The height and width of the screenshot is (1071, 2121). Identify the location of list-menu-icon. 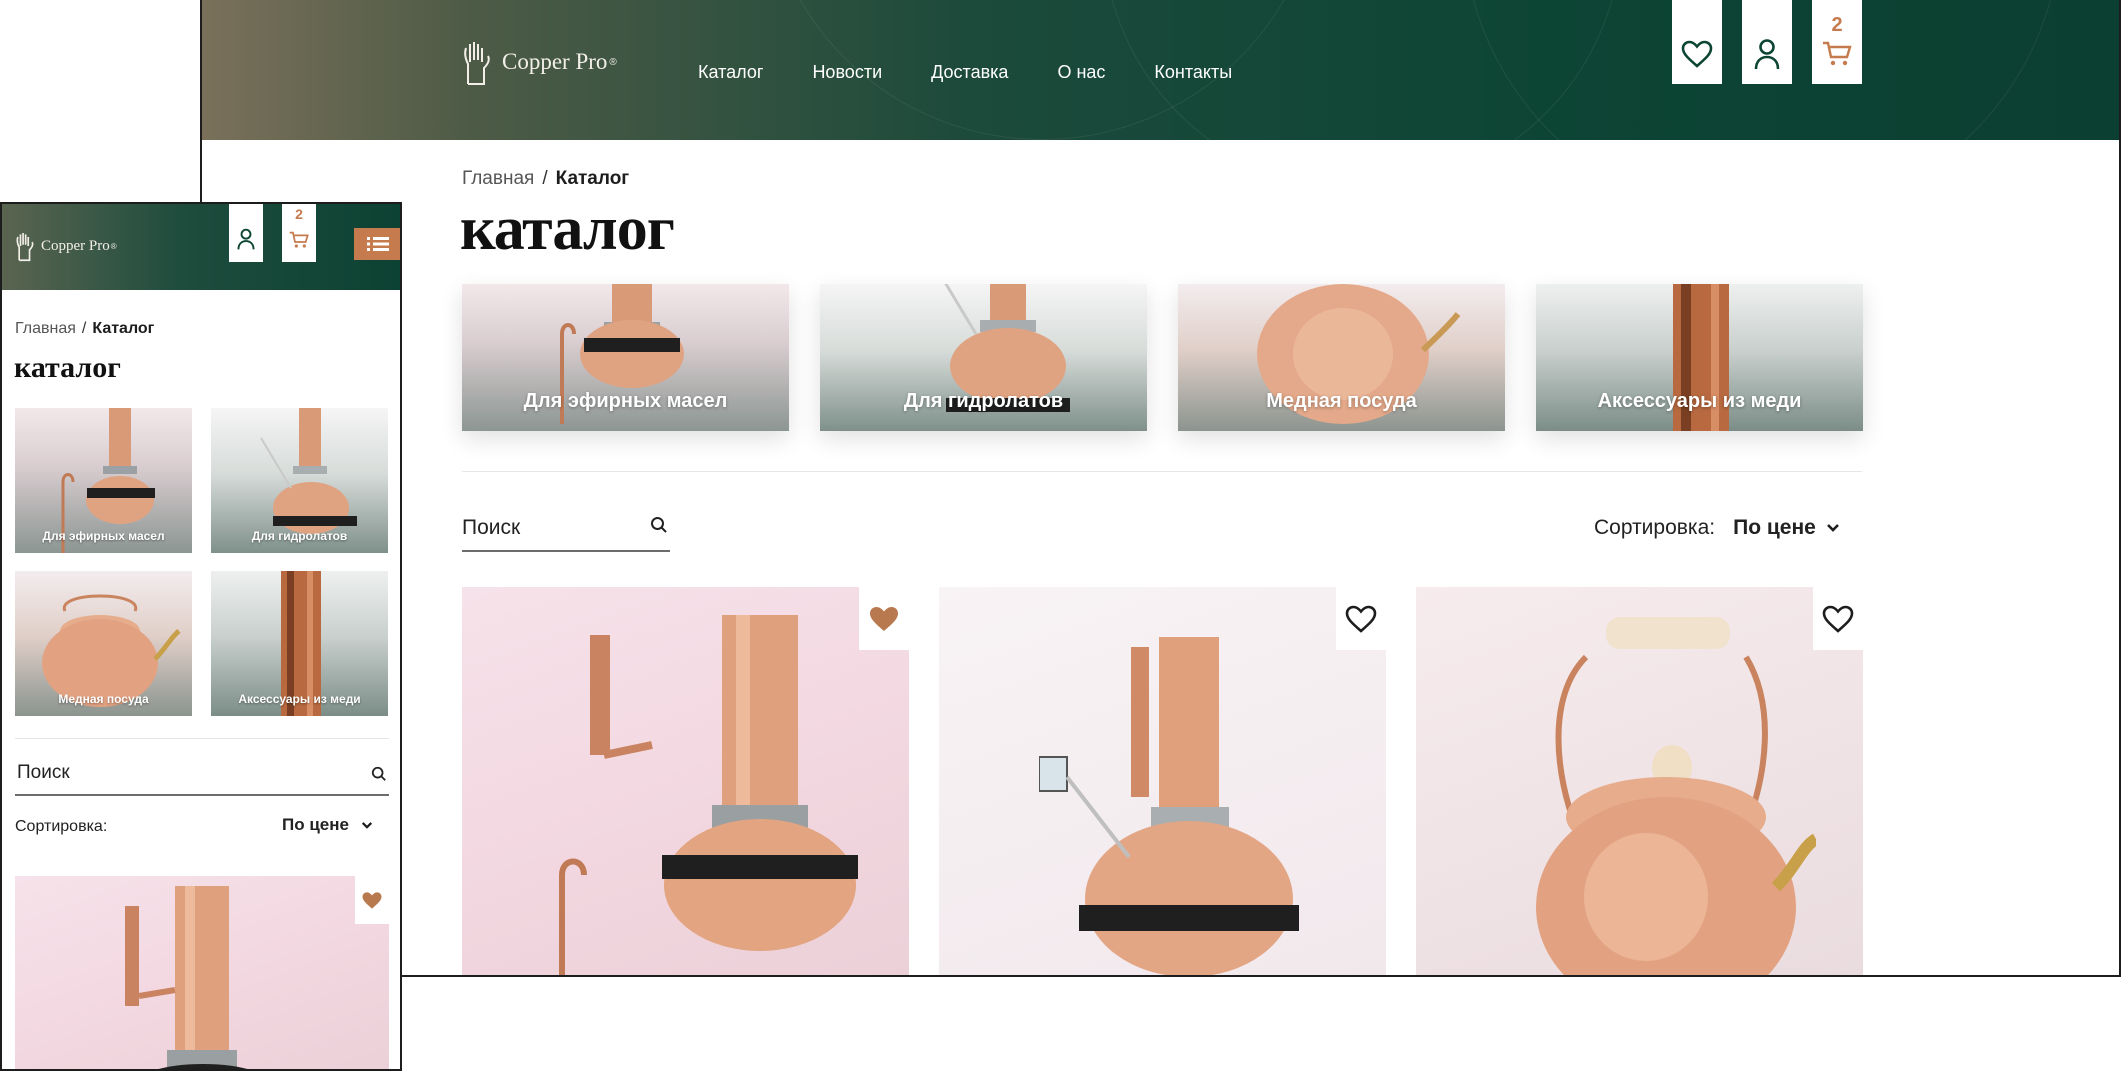
(378, 244).